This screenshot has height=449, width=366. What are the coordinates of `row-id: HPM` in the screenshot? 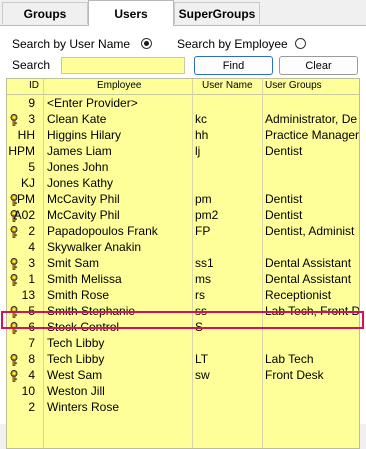 It's located at (21, 151).